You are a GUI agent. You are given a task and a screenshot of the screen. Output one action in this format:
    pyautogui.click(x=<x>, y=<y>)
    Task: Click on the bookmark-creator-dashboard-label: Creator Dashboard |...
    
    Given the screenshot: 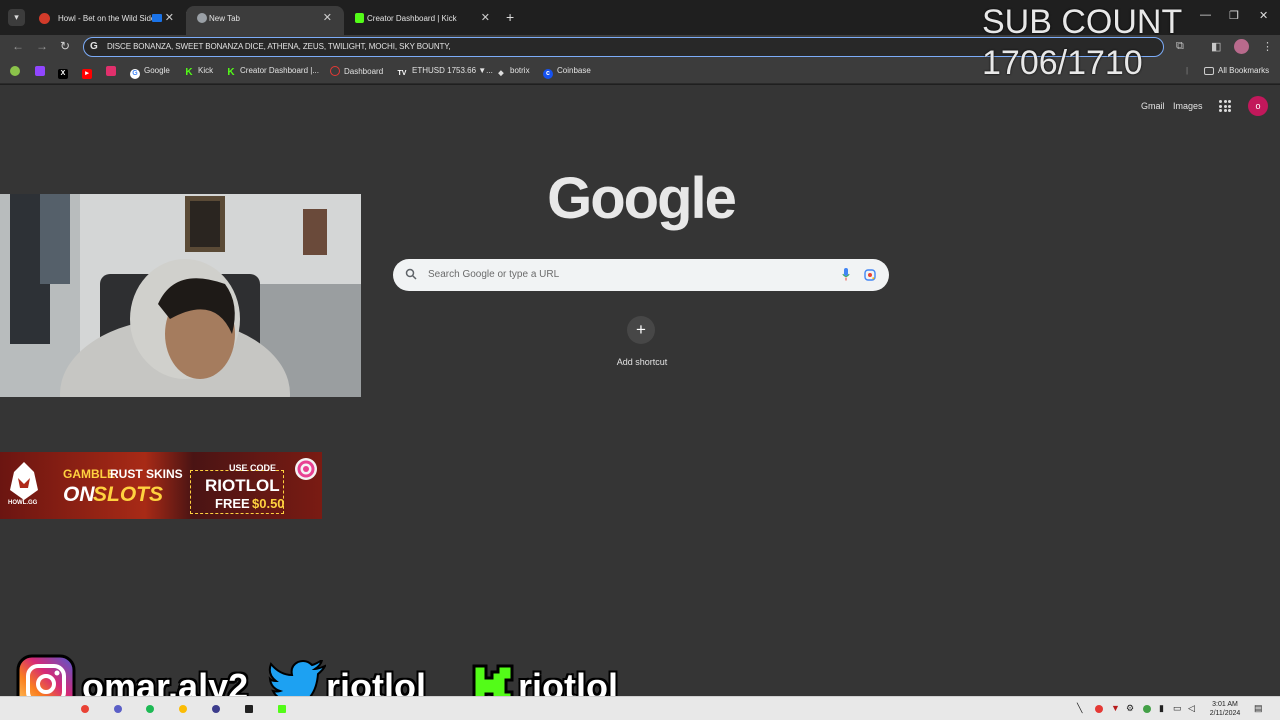 What is the action you would take?
    pyautogui.click(x=280, y=70)
    